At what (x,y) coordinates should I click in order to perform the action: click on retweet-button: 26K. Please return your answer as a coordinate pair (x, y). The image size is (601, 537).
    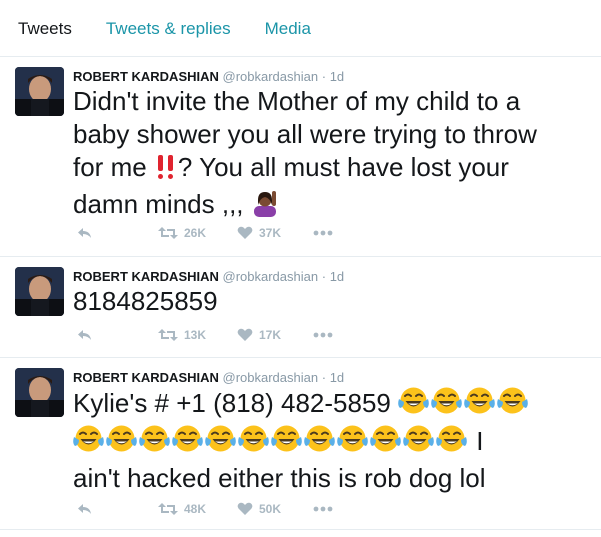
    Looking at the image, I should click on (182, 233).